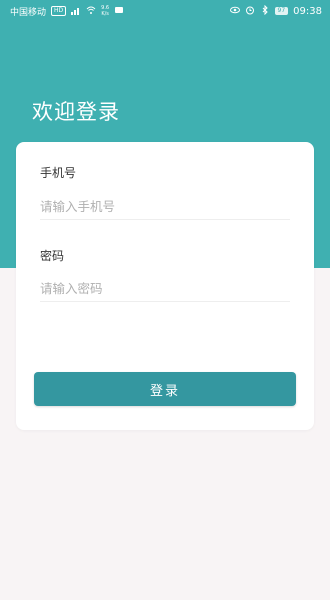 The width and height of the screenshot is (330, 600). Describe the element at coordinates (281, 11) in the screenshot. I see `battery-indicator: 97` at that location.